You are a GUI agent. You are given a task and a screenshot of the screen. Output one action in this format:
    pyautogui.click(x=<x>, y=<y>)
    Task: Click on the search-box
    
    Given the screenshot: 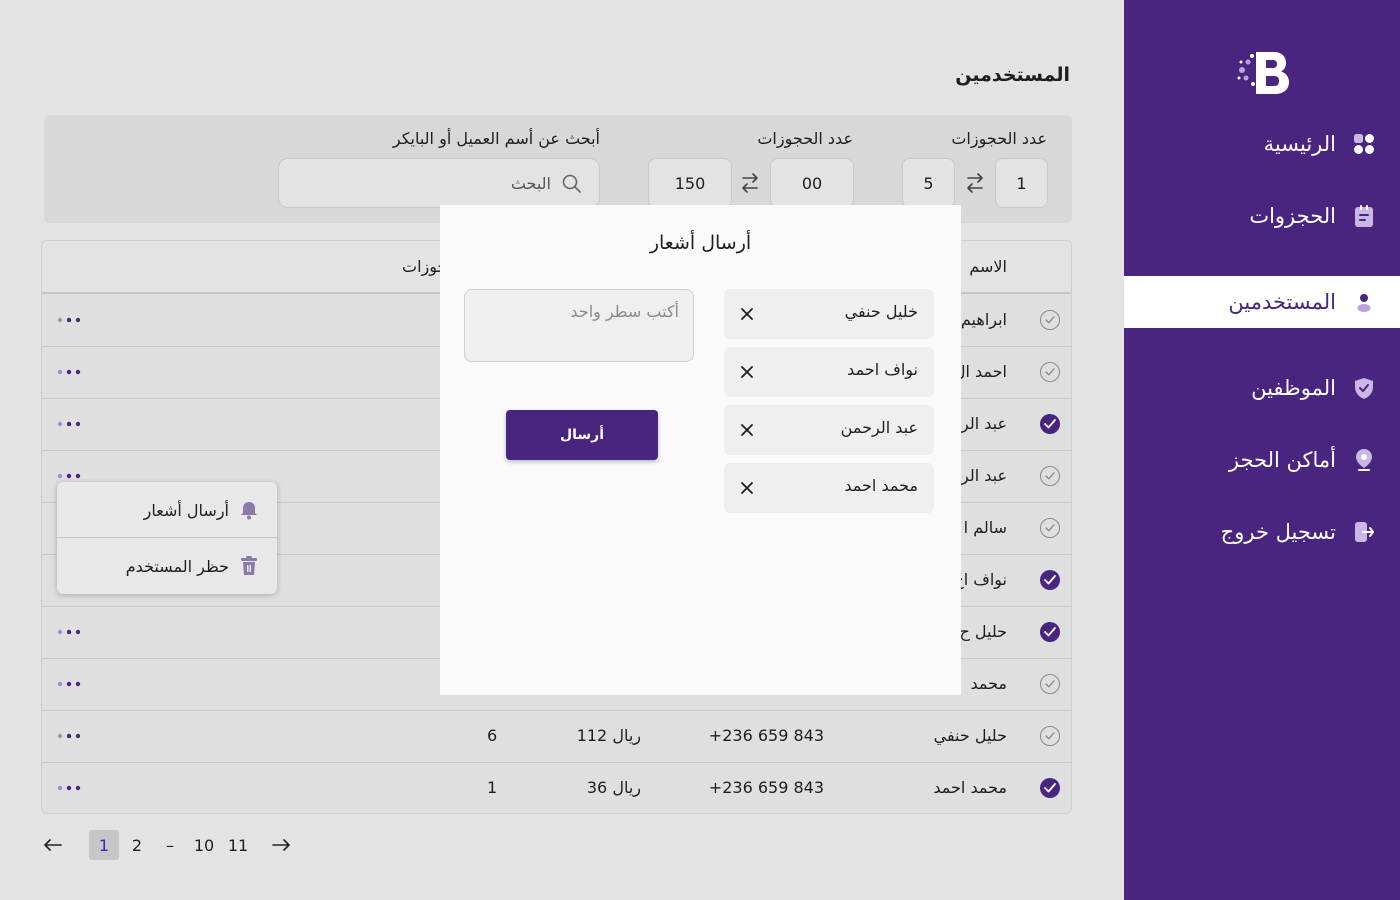 What is the action you would take?
    pyautogui.click(x=439, y=183)
    